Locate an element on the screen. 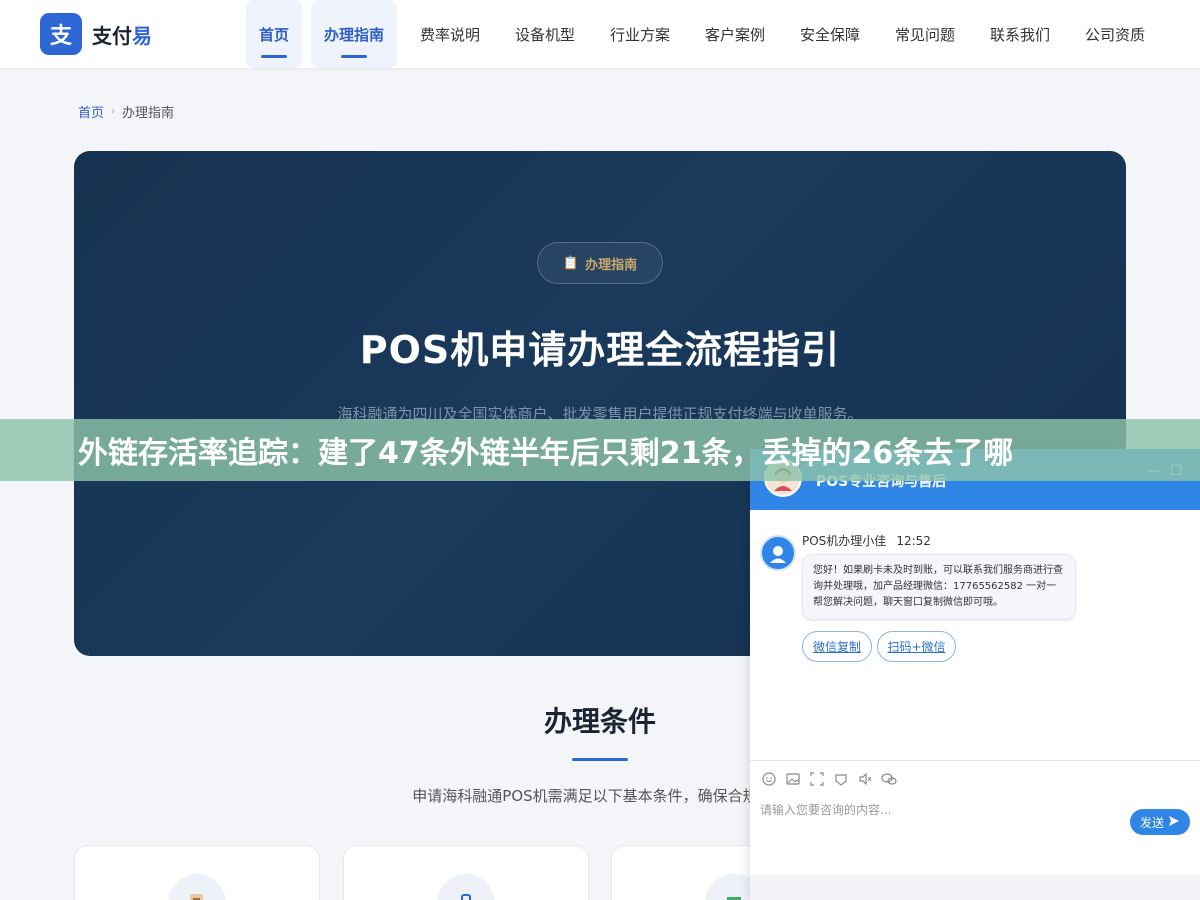  send-button-label: 发送 is located at coordinates (1151, 822).